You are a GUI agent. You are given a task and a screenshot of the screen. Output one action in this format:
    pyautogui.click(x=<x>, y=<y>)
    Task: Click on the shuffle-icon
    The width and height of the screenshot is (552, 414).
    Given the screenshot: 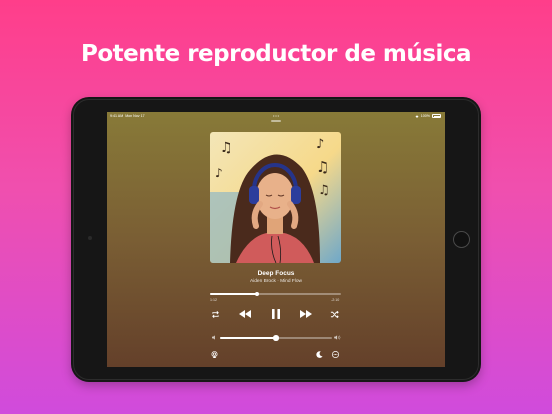 What is the action you would take?
    pyautogui.click(x=334, y=314)
    